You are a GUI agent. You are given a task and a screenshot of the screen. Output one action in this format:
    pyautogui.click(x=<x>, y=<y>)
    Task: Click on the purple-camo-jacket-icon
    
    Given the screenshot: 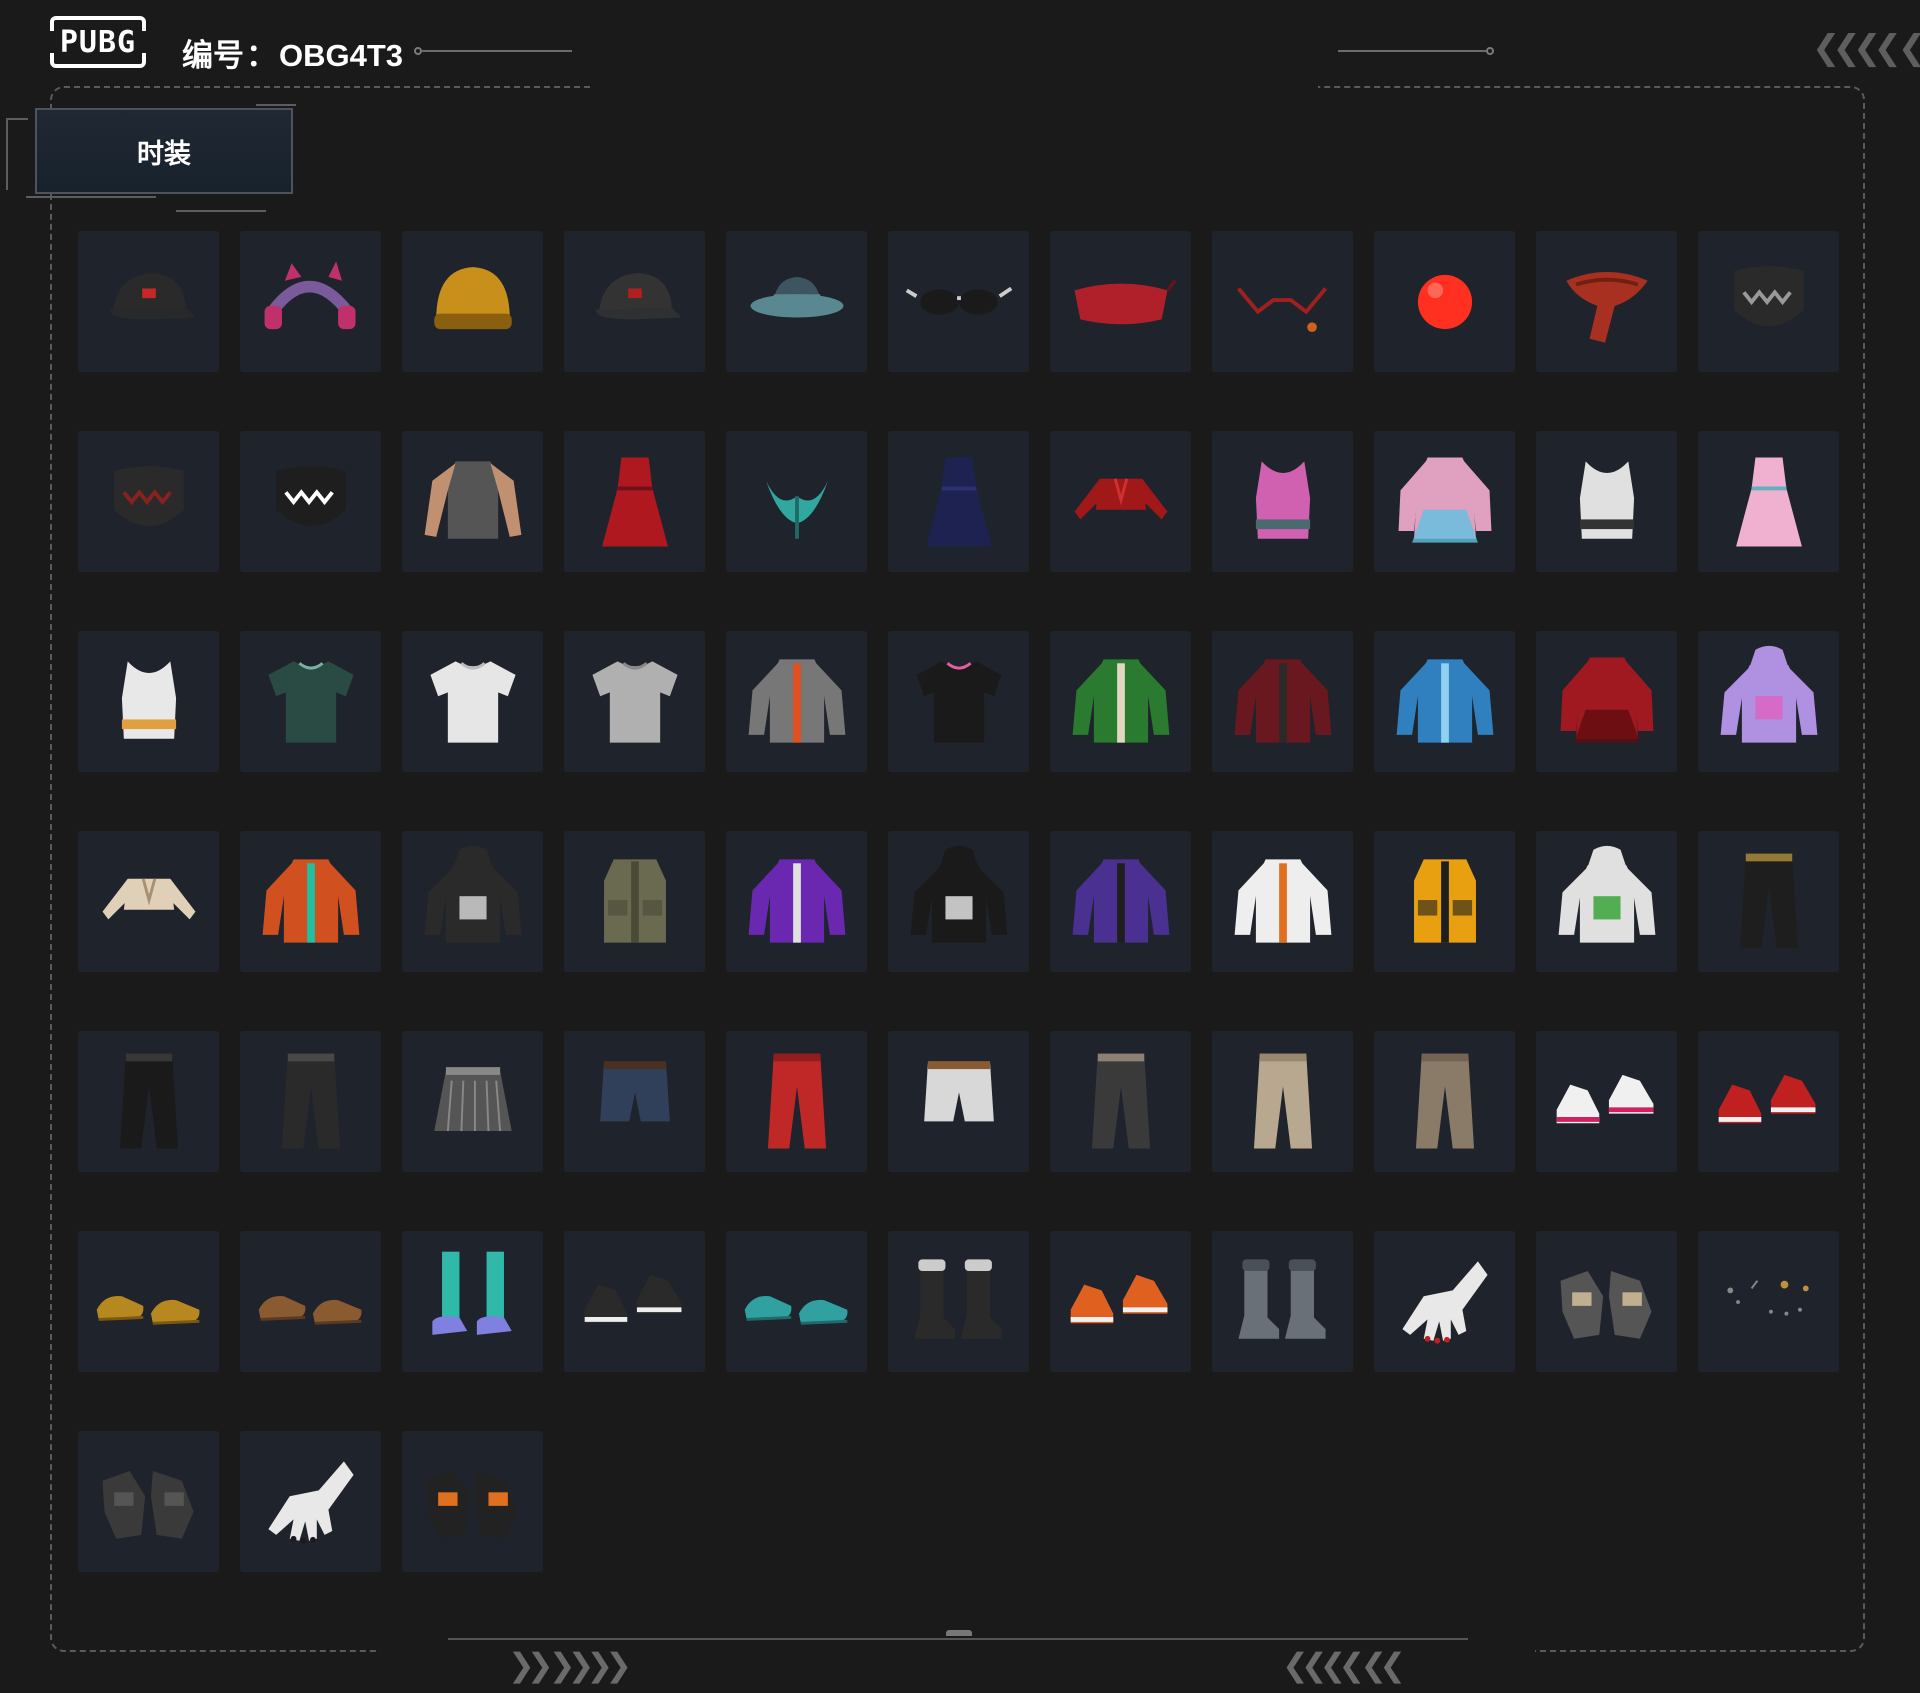 What is the action you would take?
    pyautogui.click(x=1120, y=900)
    